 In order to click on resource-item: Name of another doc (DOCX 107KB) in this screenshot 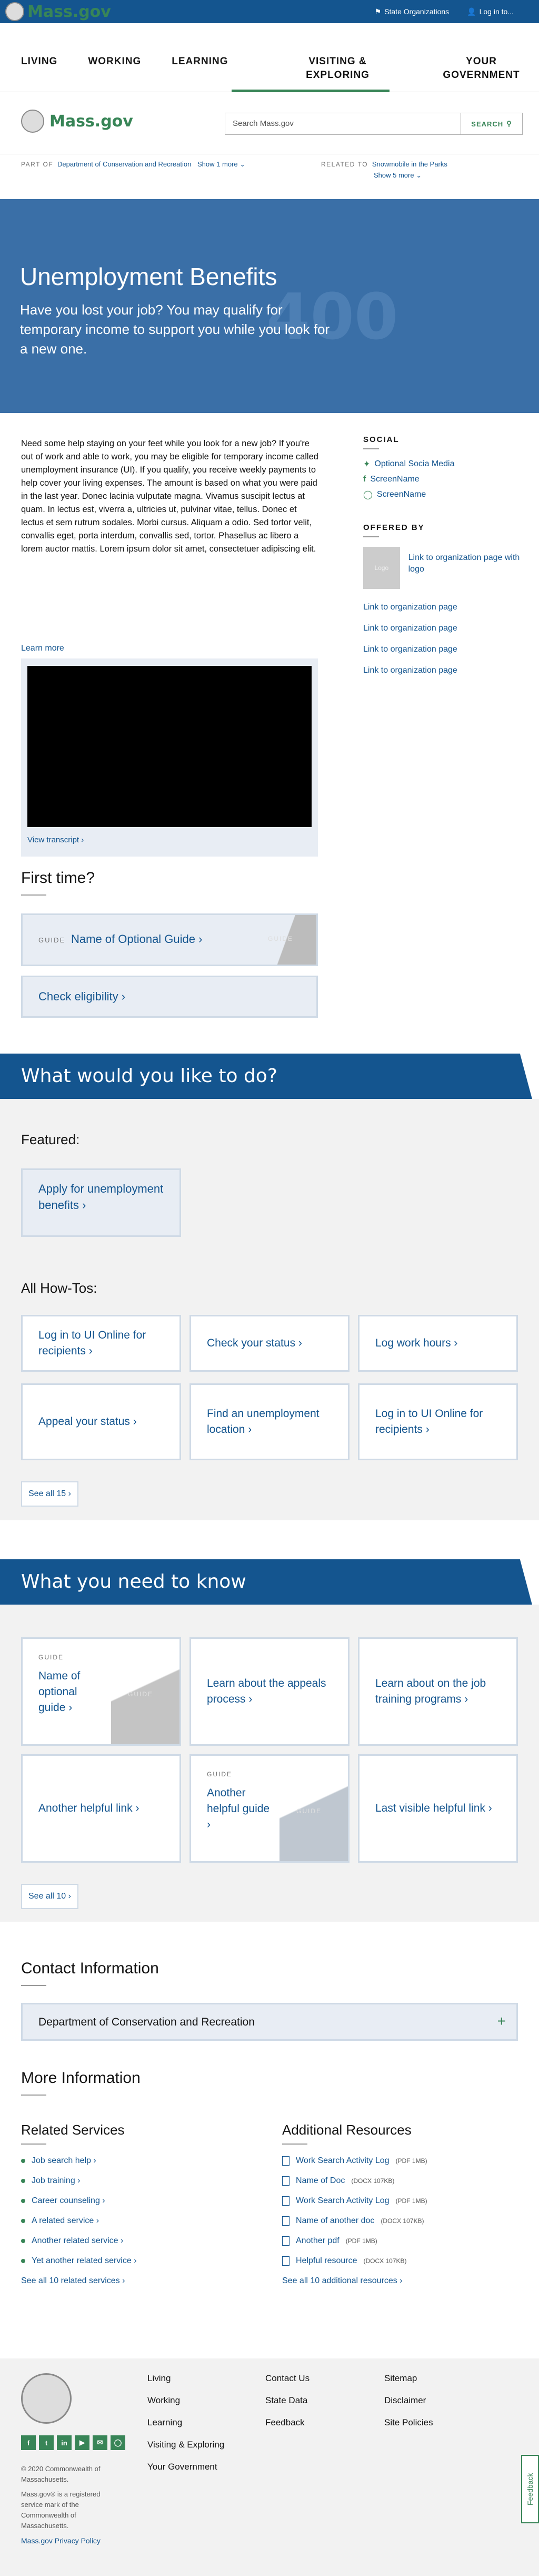, I will do `click(400, 2221)`.